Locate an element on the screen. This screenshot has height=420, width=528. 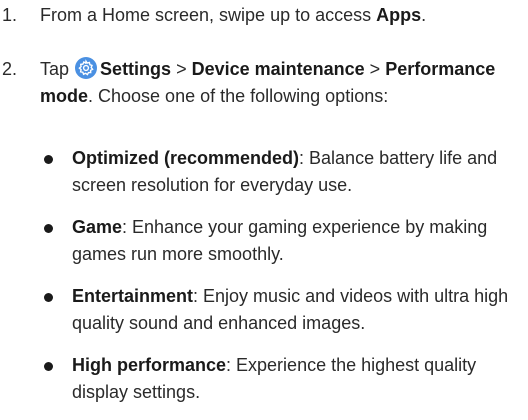
device-maintenance-label: Device maintenance is located at coordinates (278, 69).